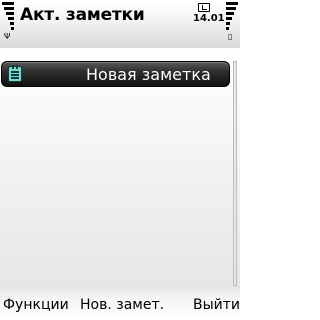 The image size is (320, 320). I want to click on exit-softkey: Выйти, so click(216, 305).